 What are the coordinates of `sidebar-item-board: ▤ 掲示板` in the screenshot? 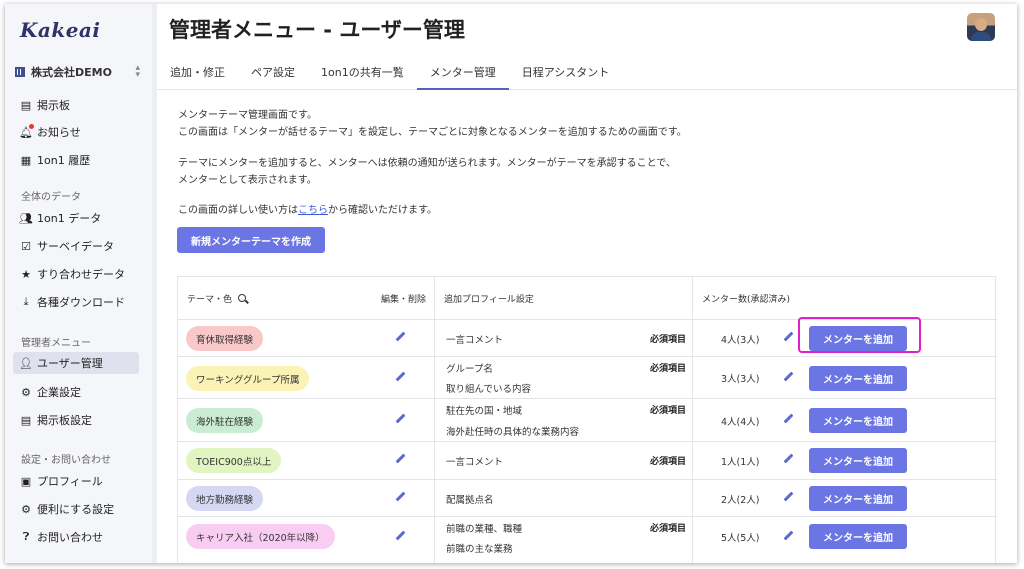 It's located at (76, 105).